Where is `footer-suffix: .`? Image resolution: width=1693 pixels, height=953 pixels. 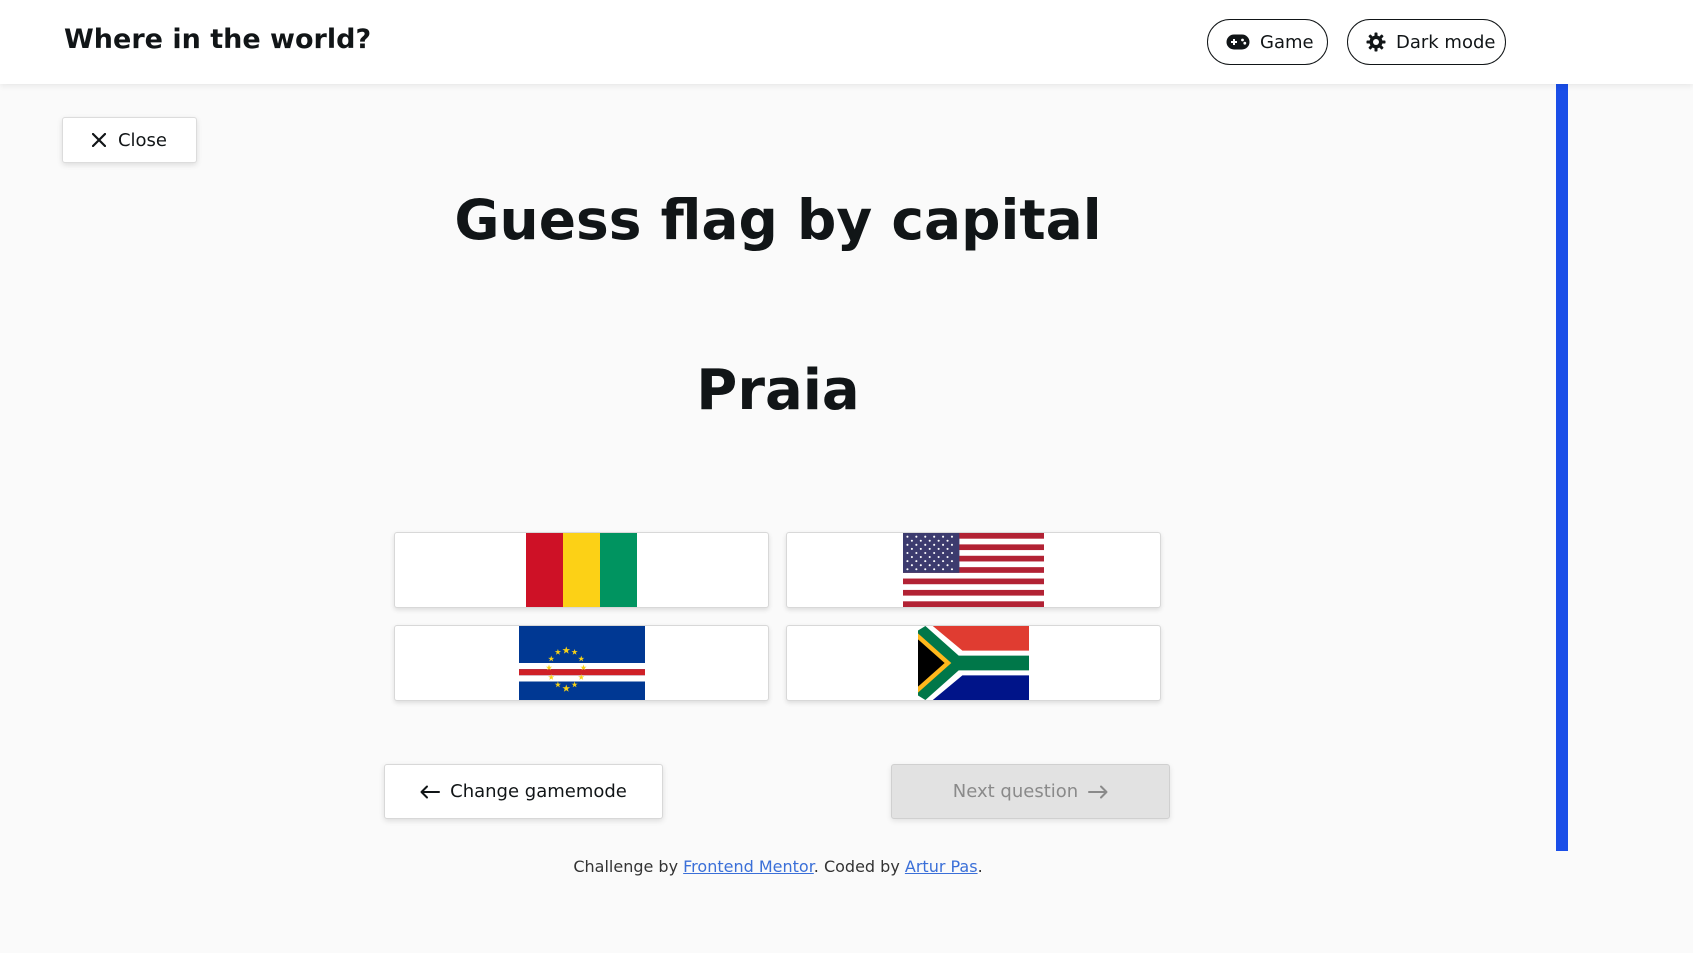 footer-suffix: . is located at coordinates (980, 866).